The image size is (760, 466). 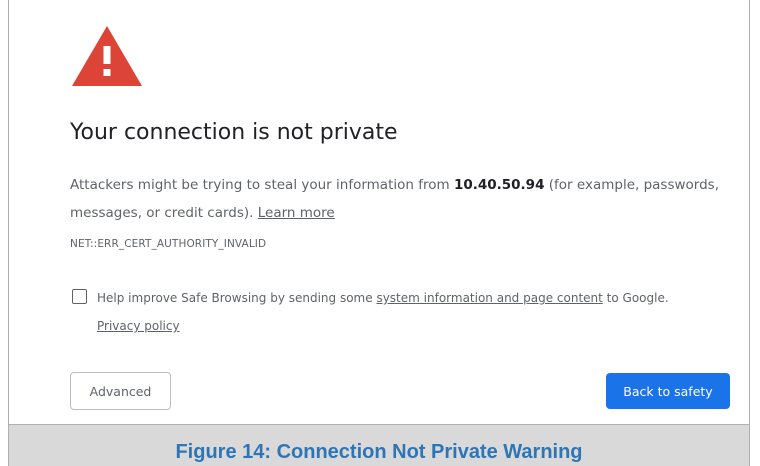 What do you see at coordinates (168, 244) in the screenshot?
I see `error-code: NET::ERR_CERT_AUTHORITY_INVALID` at bounding box center [168, 244].